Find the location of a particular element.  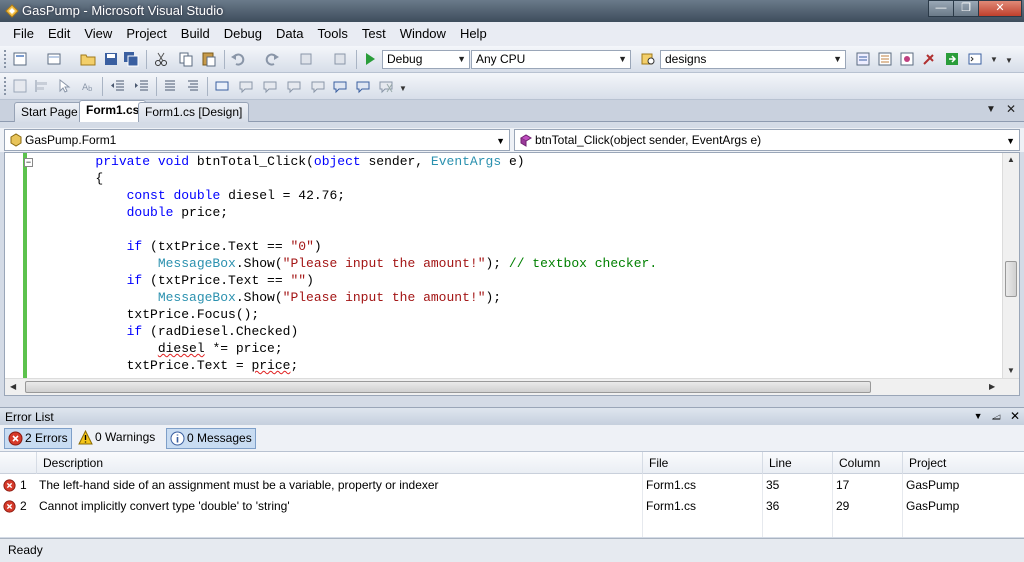

pointer-icon is located at coordinates (64, 86).